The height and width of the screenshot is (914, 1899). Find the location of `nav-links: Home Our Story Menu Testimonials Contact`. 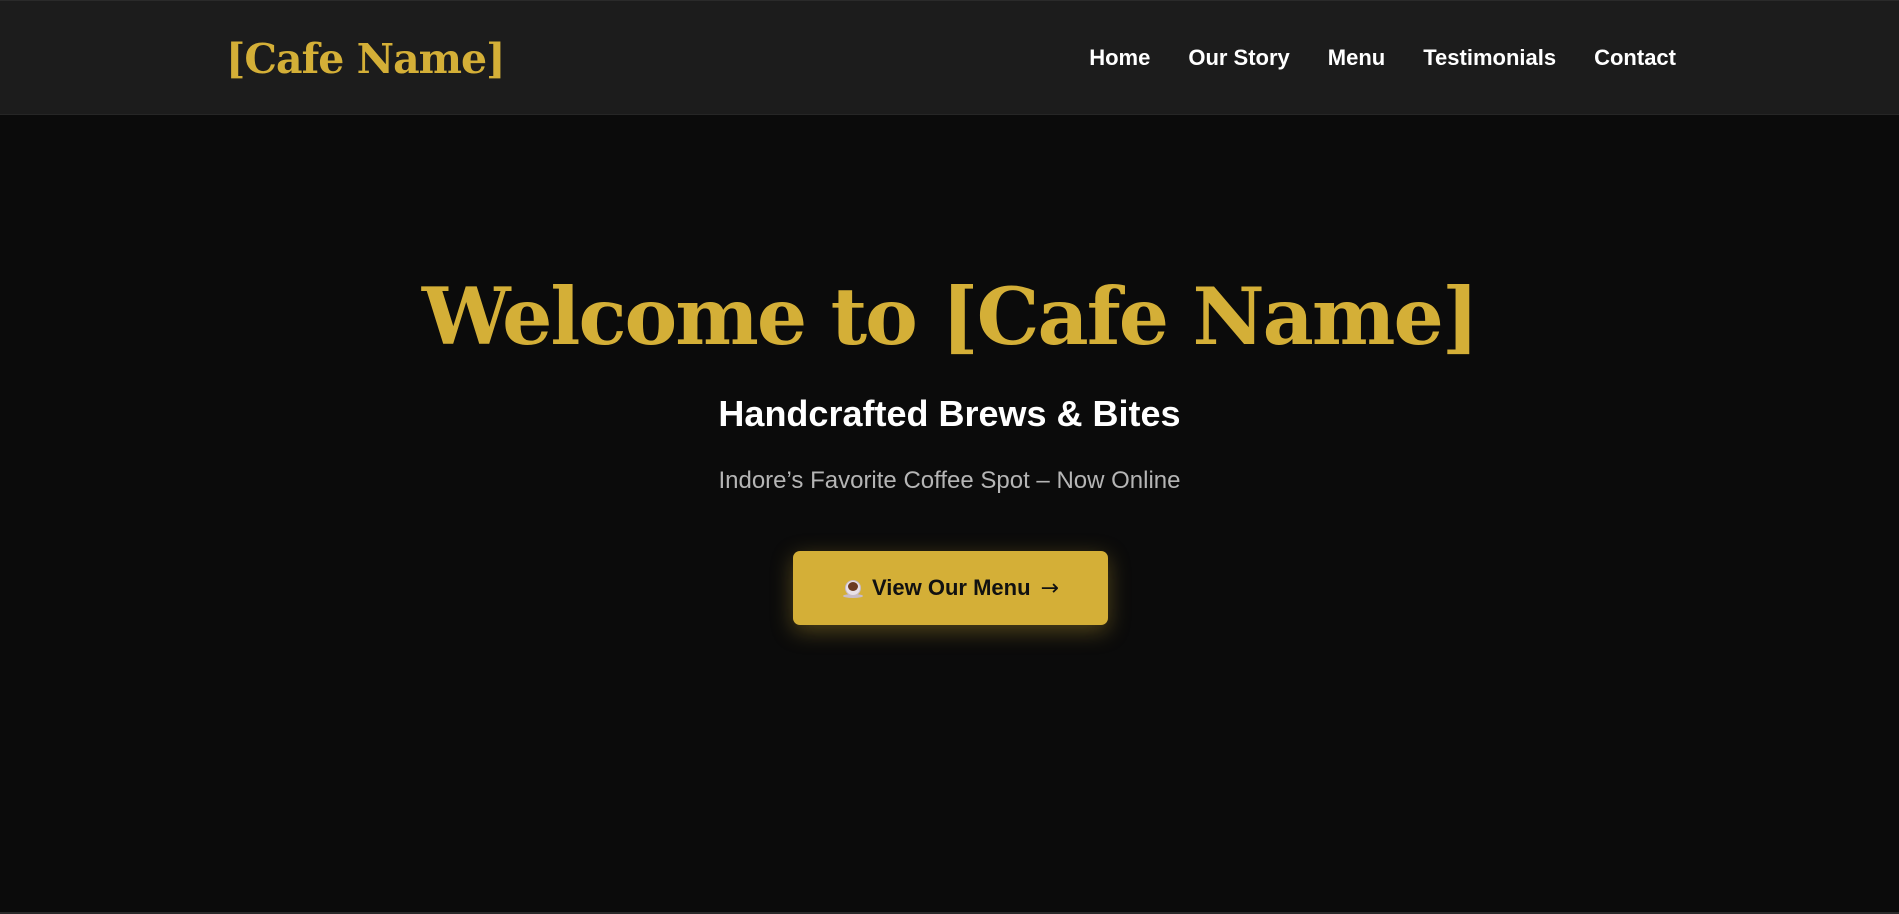

nav-links: Home Our Story Menu Testimonials Contact is located at coordinates (1382, 58).